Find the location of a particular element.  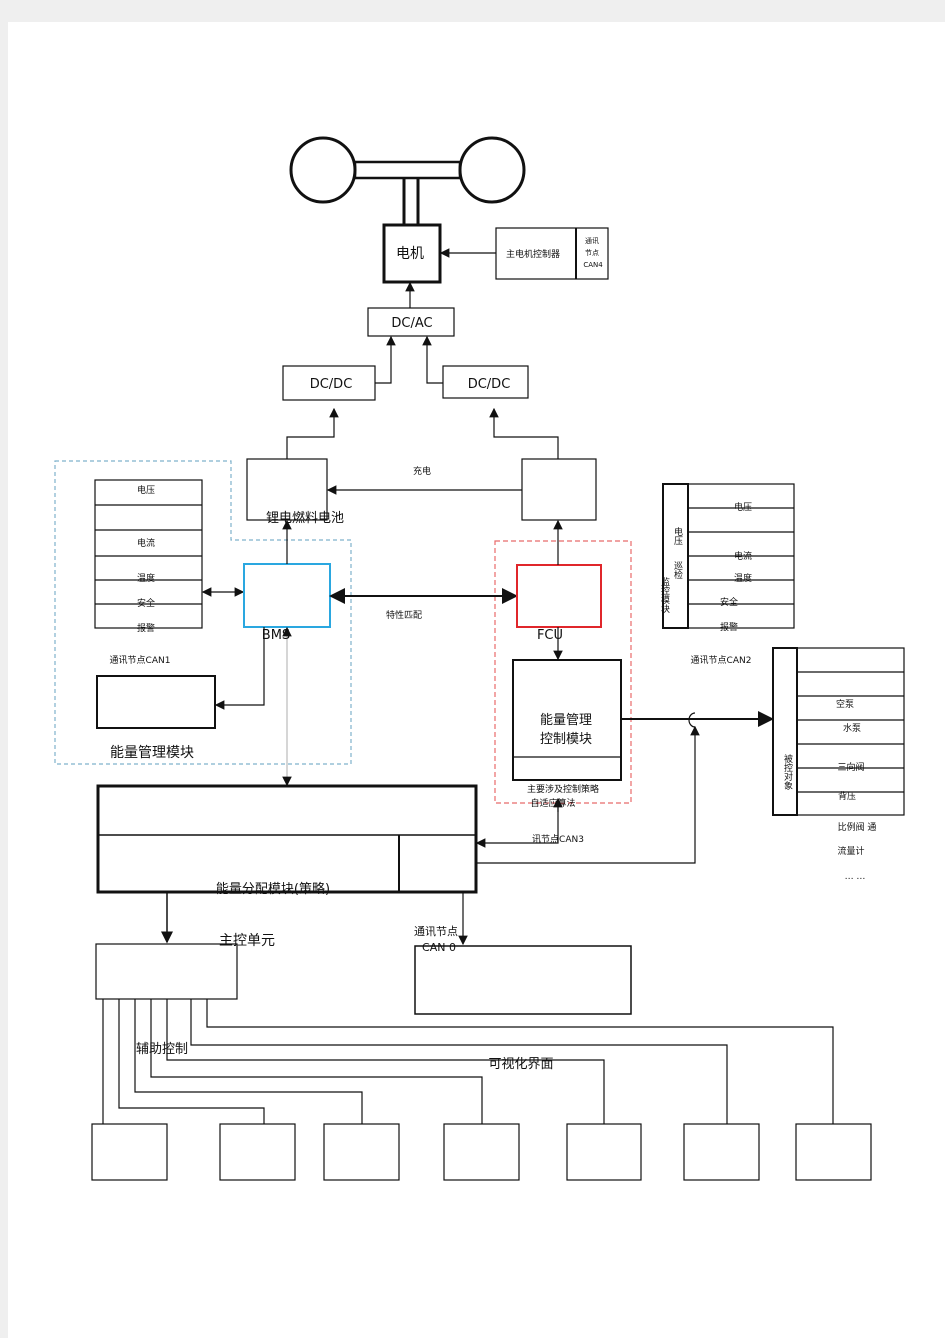

can4-line1: 通讯 is located at coordinates (592, 240).